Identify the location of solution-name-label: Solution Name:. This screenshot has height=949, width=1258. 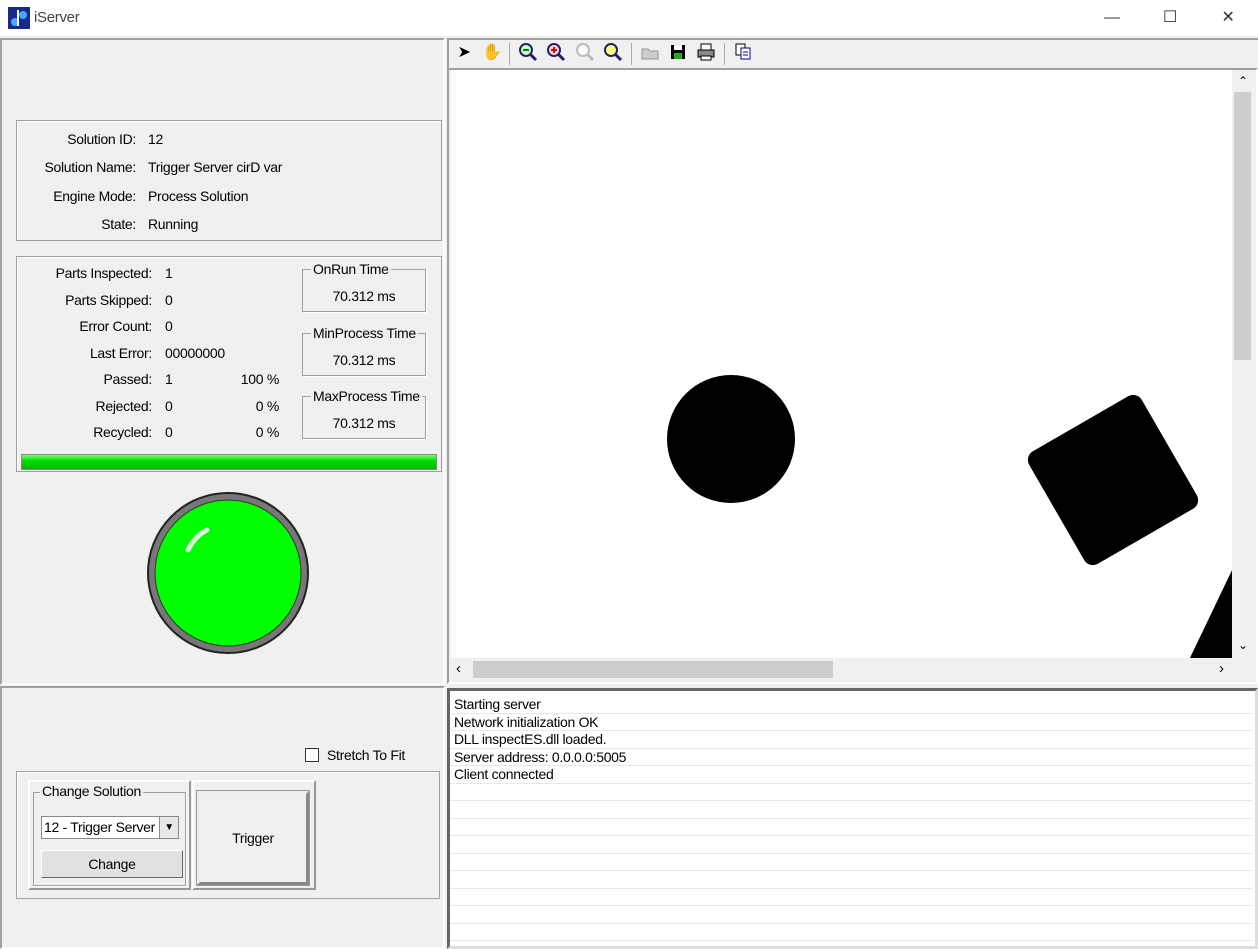
(90, 167).